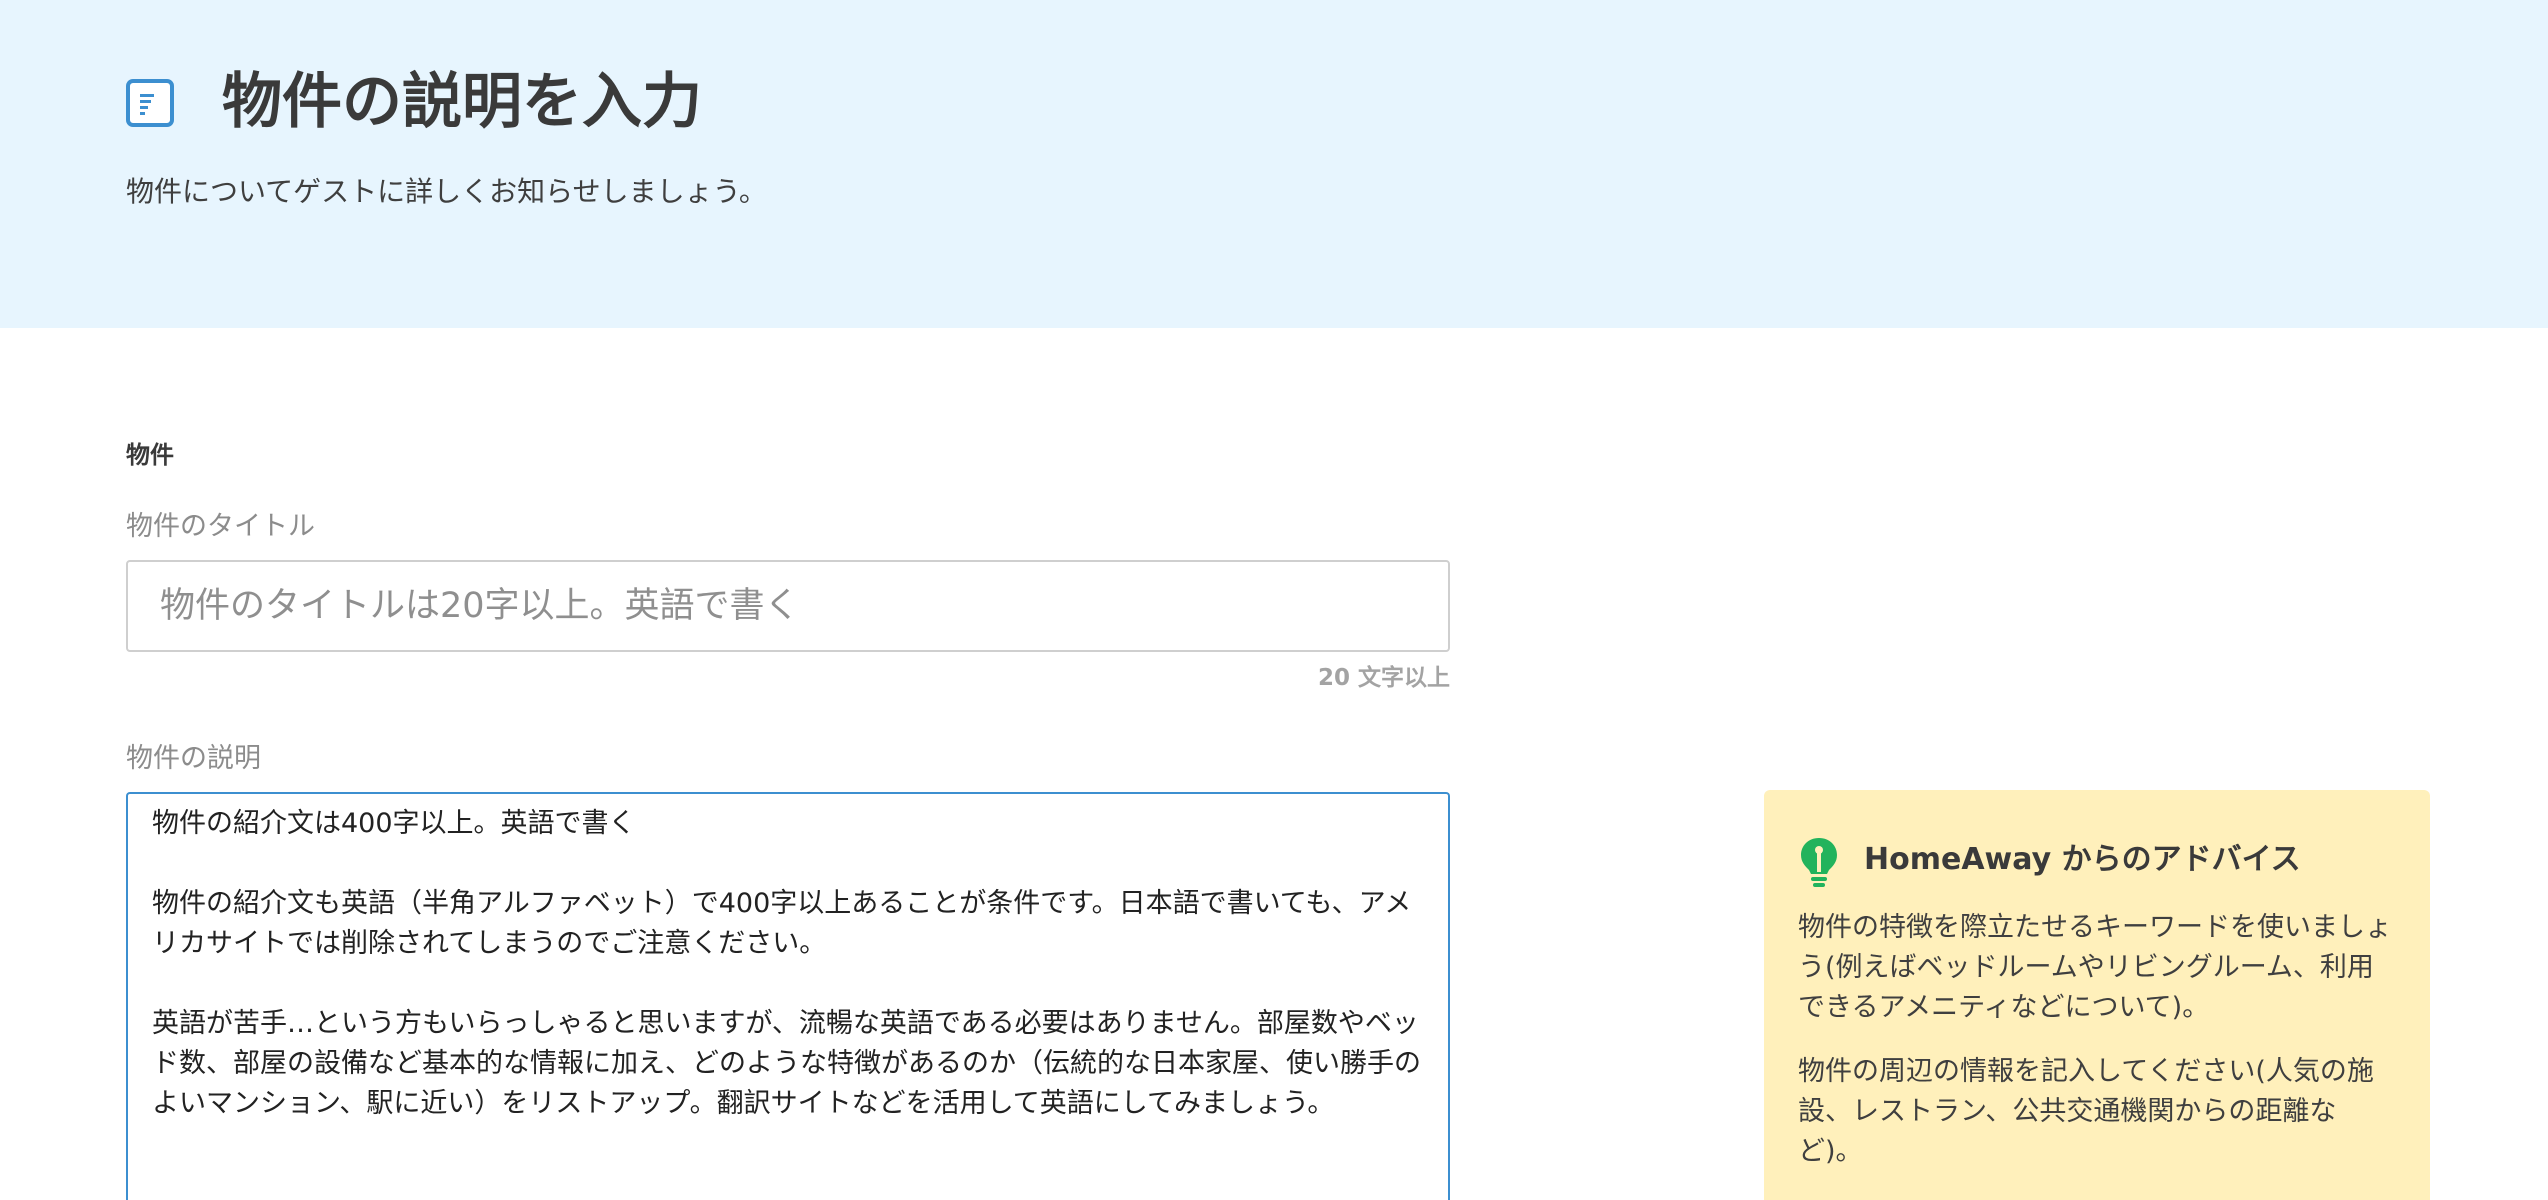  What do you see at coordinates (193, 758) in the screenshot?
I see `description-field-label: 物件の説明` at bounding box center [193, 758].